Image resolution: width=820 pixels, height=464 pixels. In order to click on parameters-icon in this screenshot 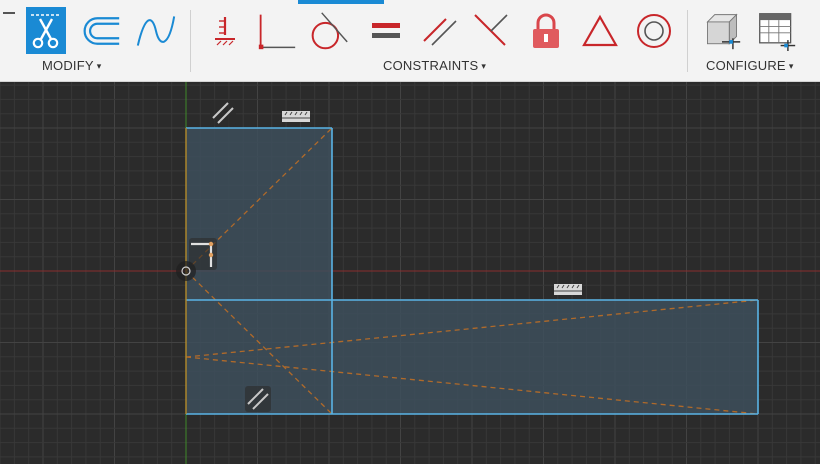, I will do `click(723, 31)`.